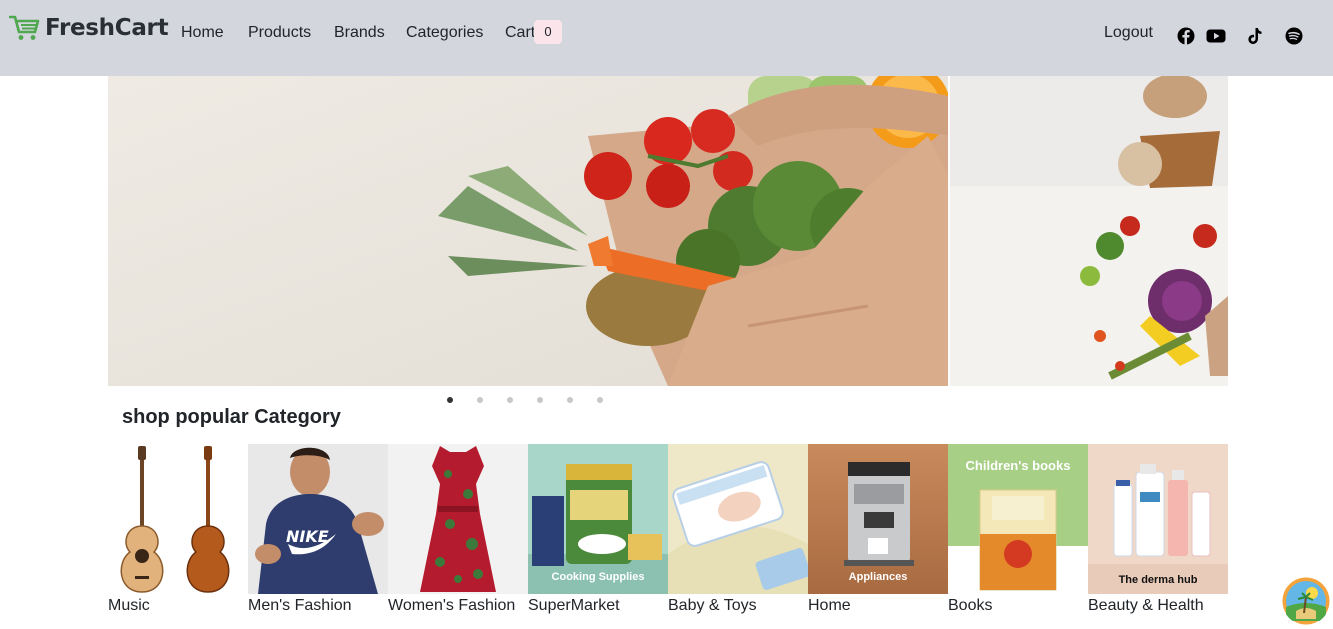  What do you see at coordinates (574, 605) in the screenshot?
I see `category-label-supermarket: SuperMarket` at bounding box center [574, 605].